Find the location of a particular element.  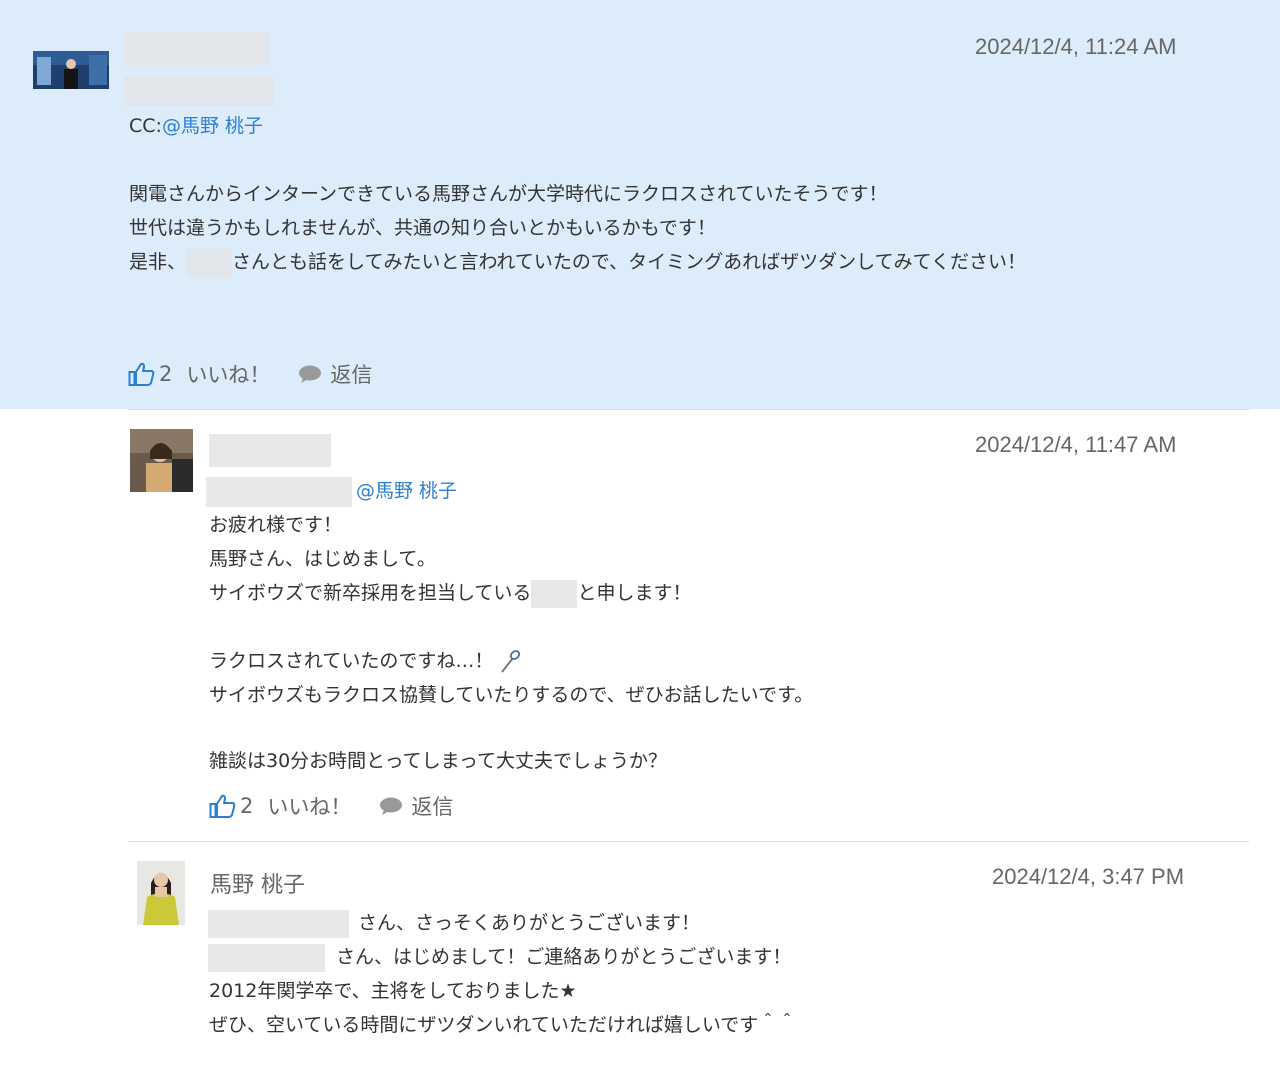

post-body-line: さん、はじめまして！ご連絡ありがとうございます！ is located at coordinates (499, 957).